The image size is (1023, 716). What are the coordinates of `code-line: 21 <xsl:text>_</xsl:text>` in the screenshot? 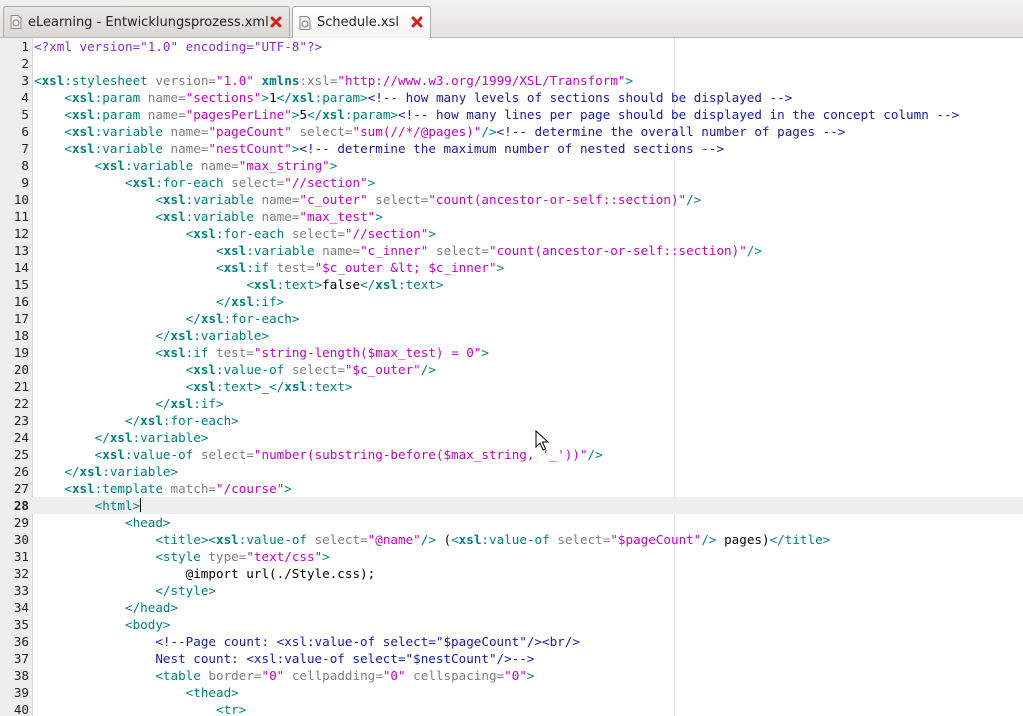 It's located at (511, 386).